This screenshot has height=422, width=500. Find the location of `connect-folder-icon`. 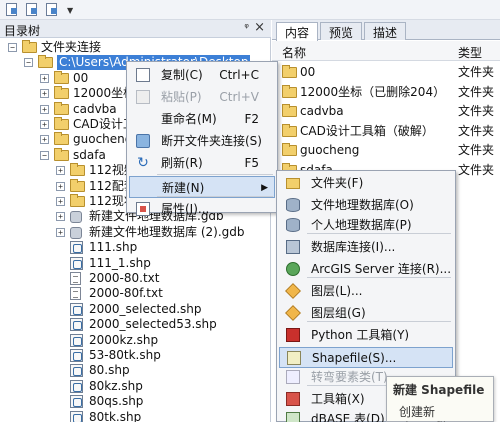

connect-folder-icon is located at coordinates (12, 10).